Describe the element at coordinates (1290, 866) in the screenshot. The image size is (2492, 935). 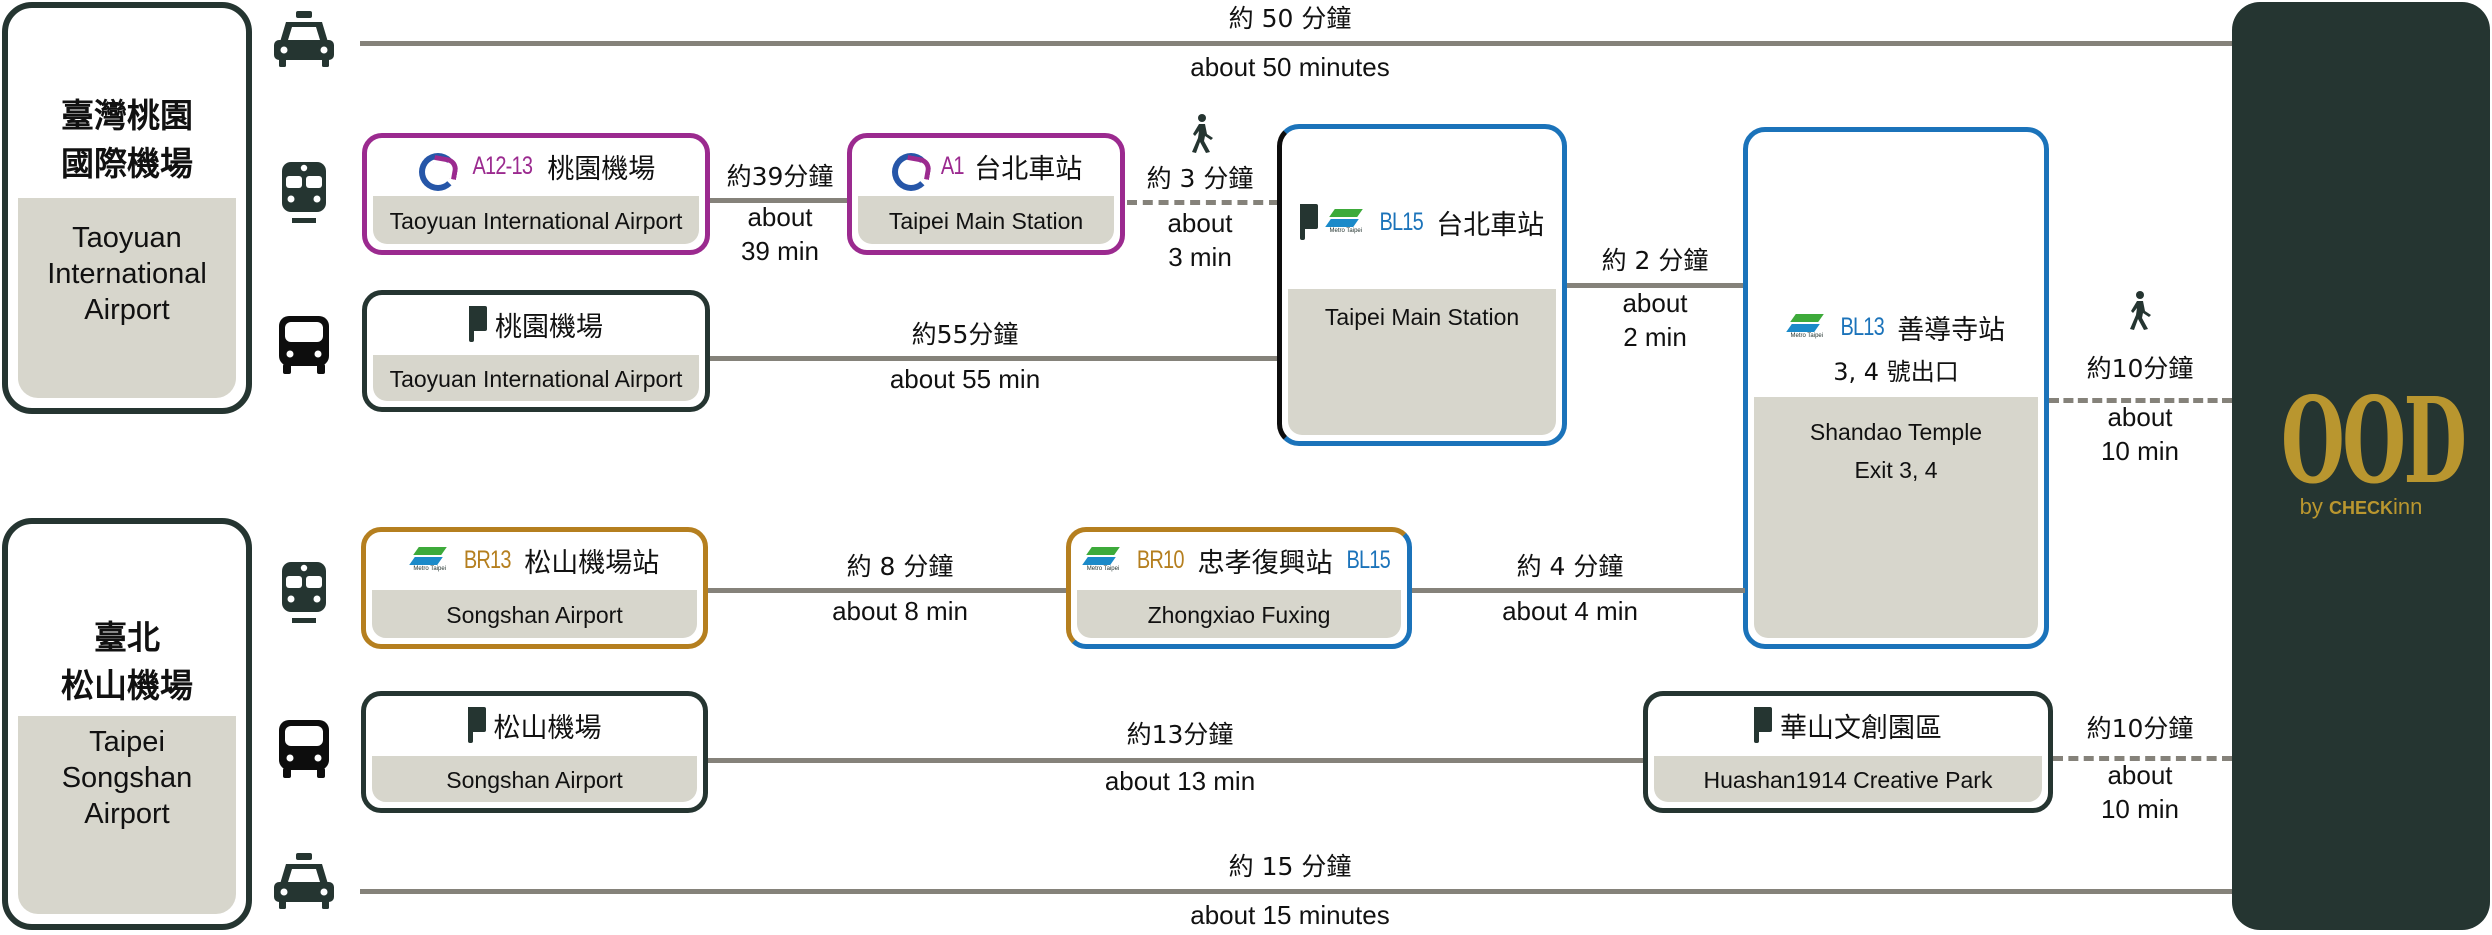
I see `duration-taxi-songshan-zh: 約 15 分鐘` at that location.